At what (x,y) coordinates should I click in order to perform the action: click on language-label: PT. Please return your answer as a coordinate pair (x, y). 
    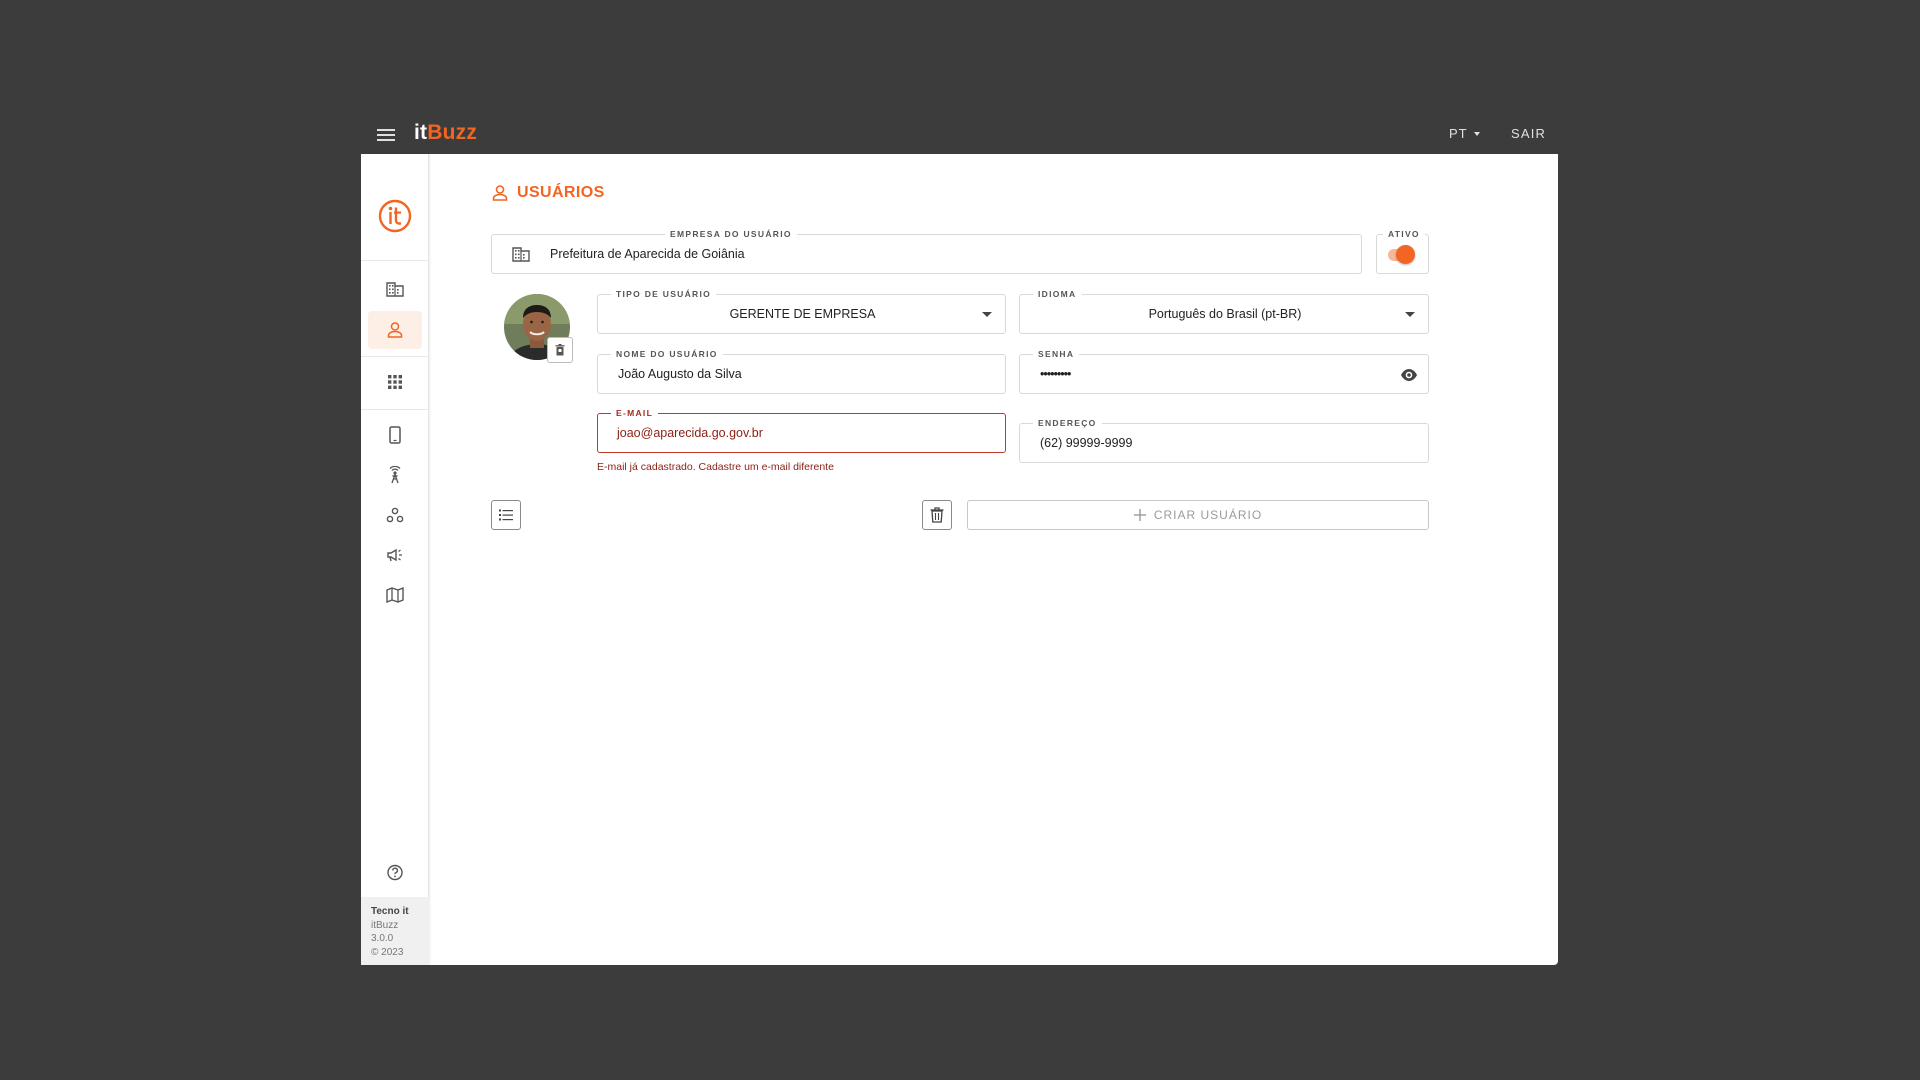
    Looking at the image, I should click on (1458, 133).